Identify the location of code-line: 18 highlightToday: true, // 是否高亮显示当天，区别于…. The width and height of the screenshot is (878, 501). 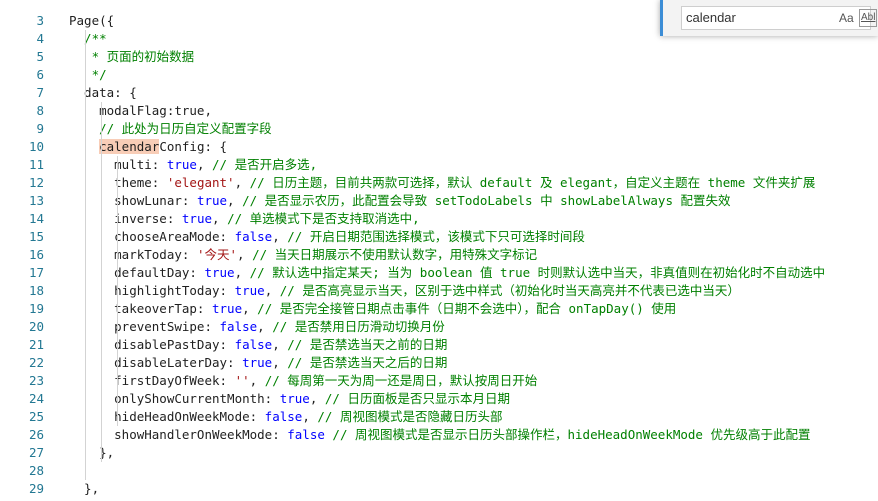
(439, 291).